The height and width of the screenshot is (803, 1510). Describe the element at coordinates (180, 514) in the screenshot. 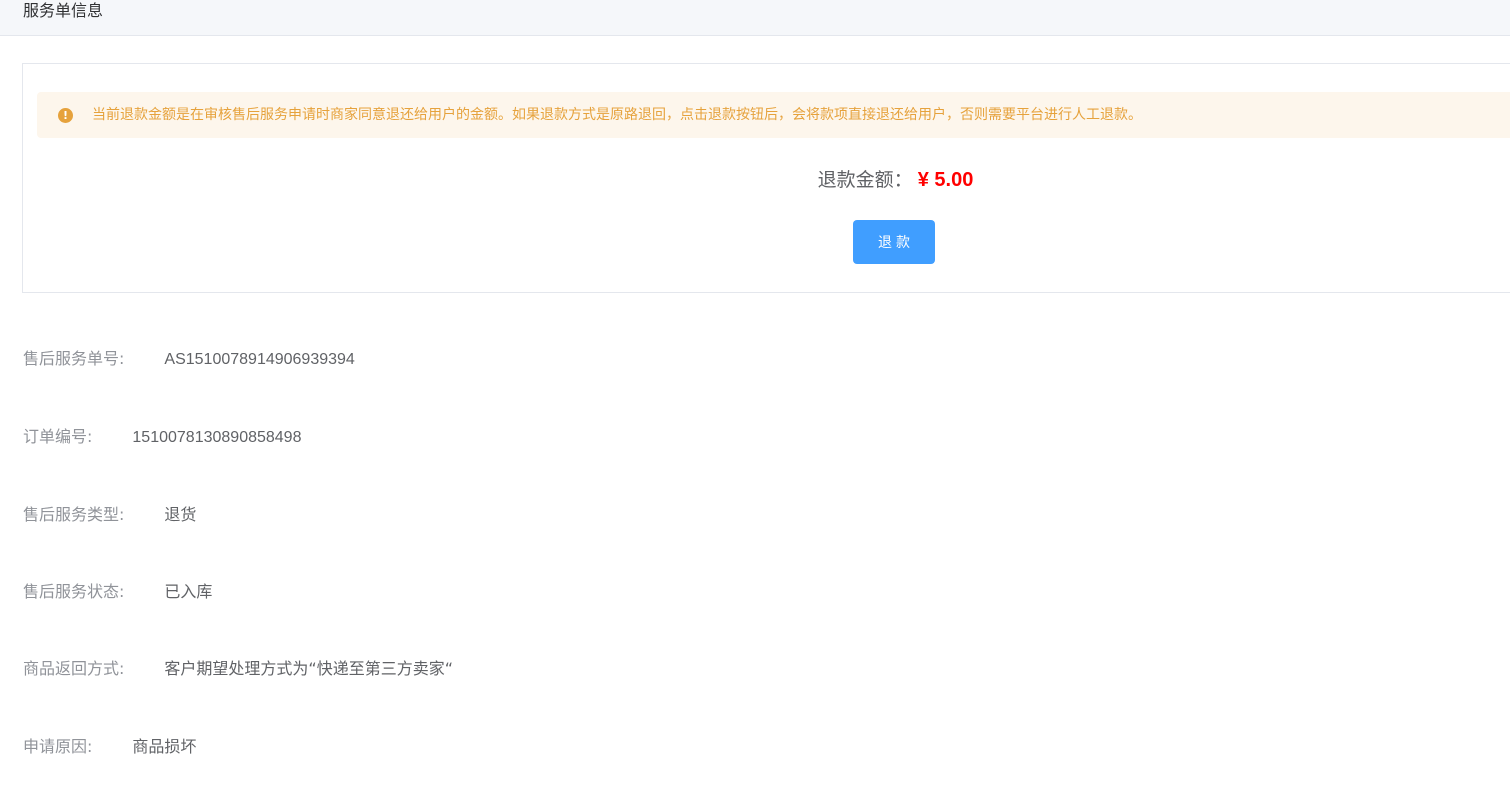

I see `service-type-value: 退货` at that location.